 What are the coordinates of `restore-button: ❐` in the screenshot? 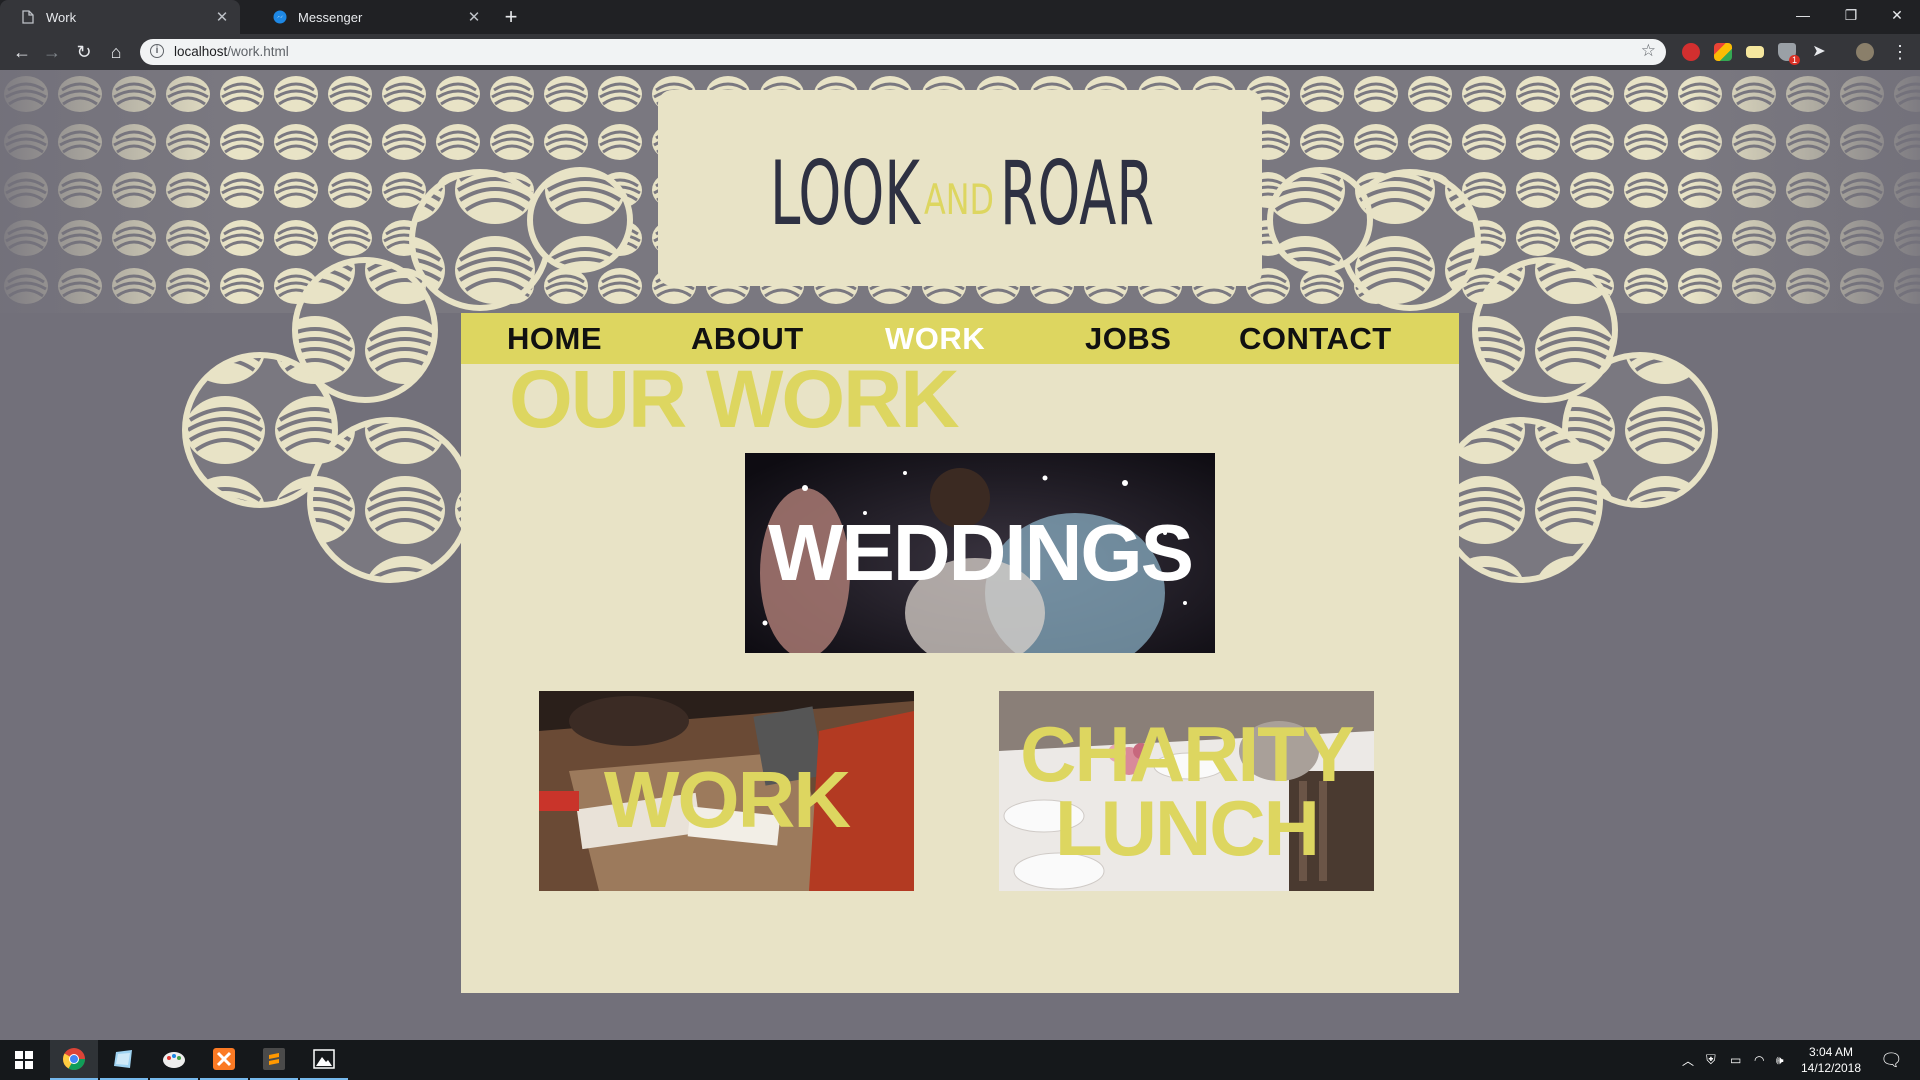 It's located at (1851, 15).